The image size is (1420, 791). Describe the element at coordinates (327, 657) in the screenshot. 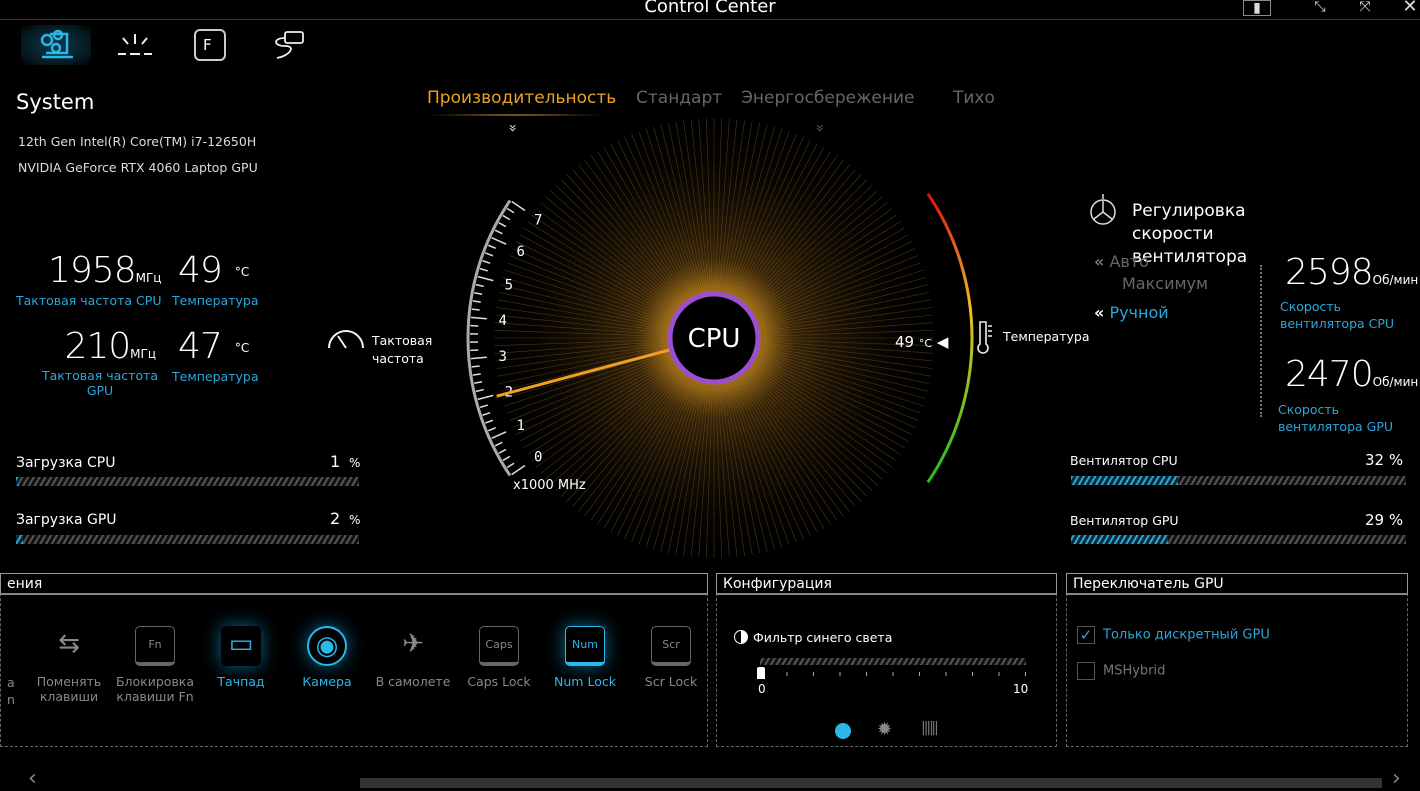

I see `key-toggle: ◉Камера` at that location.